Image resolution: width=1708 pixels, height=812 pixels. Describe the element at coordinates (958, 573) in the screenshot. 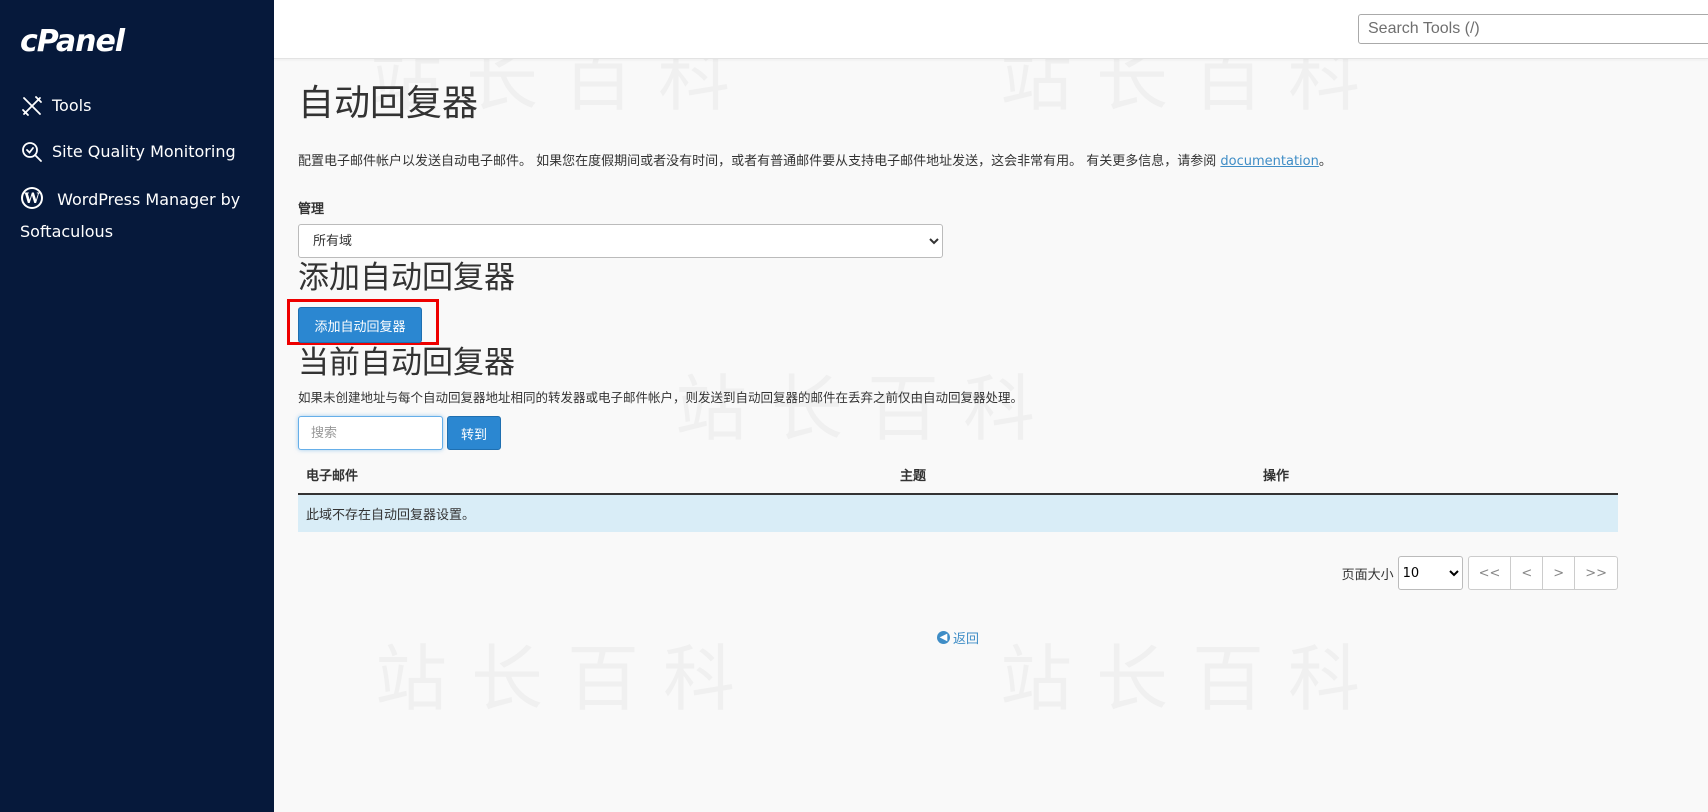

I see `pagination: 页面大小 10 << < > >>` at that location.